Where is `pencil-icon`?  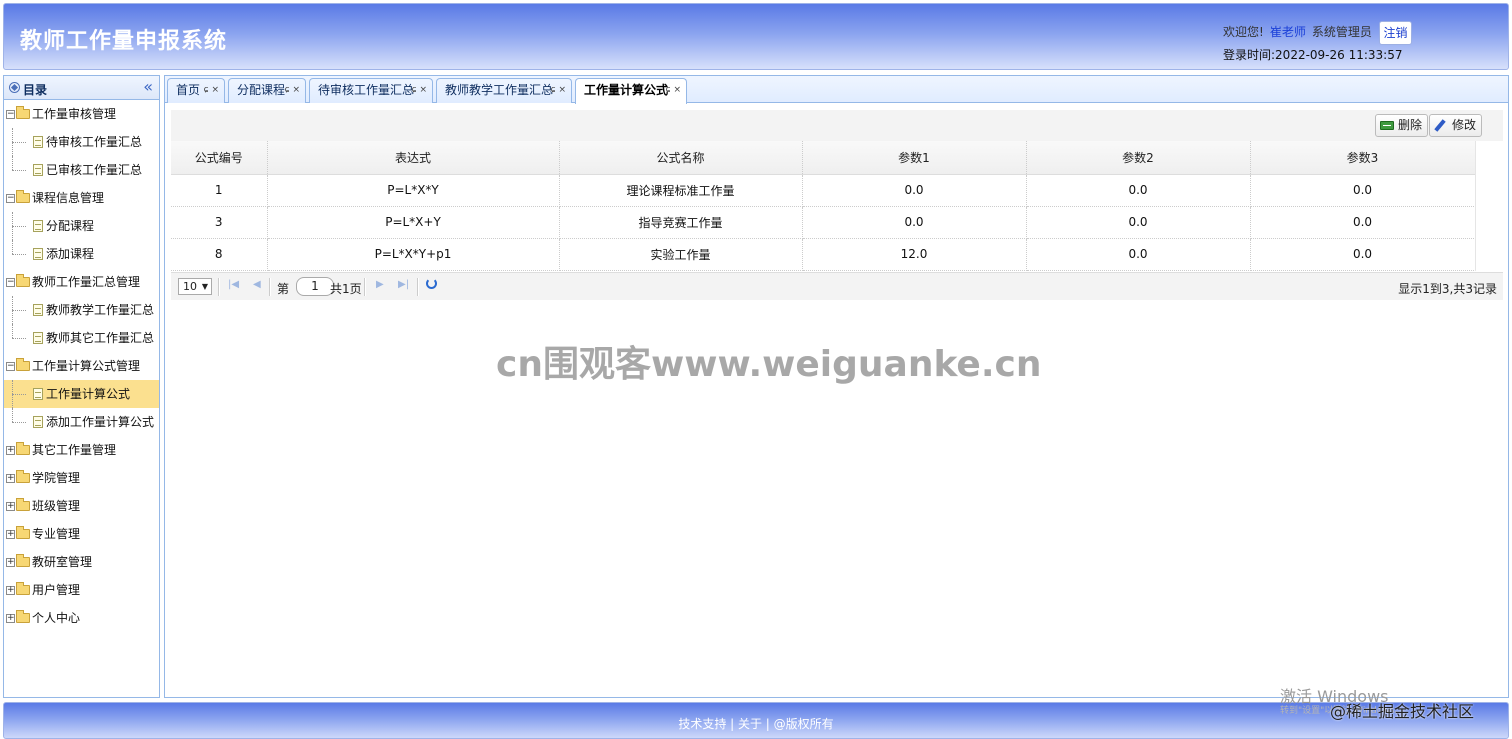
pencil-icon is located at coordinates (1440, 125).